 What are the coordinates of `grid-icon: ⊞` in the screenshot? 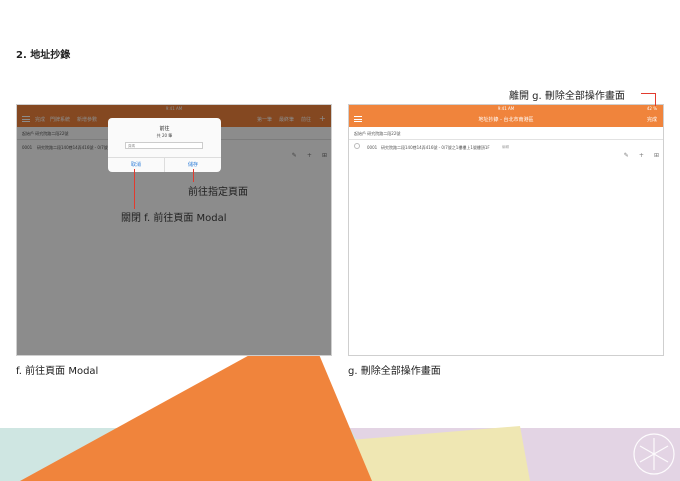 It's located at (656, 155).